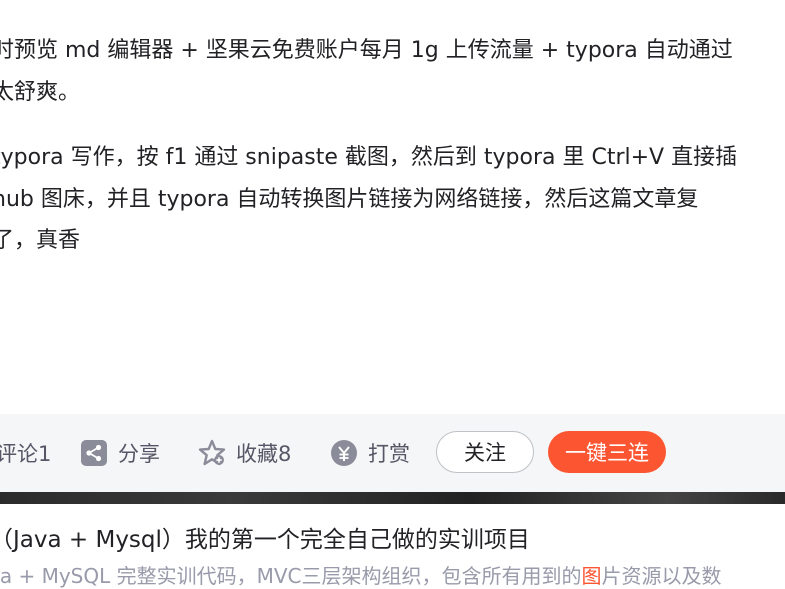  I want to click on collect-button: 收藏8, so click(244, 453).